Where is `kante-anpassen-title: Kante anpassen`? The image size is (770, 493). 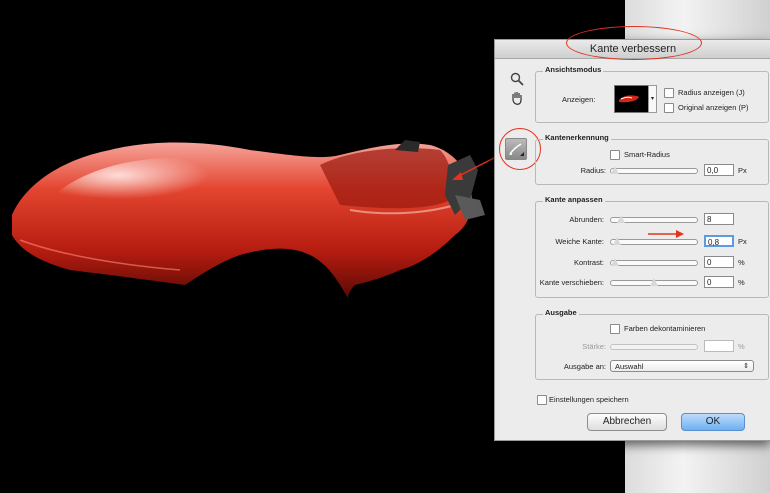 kante-anpassen-title: Kante anpassen is located at coordinates (574, 199).